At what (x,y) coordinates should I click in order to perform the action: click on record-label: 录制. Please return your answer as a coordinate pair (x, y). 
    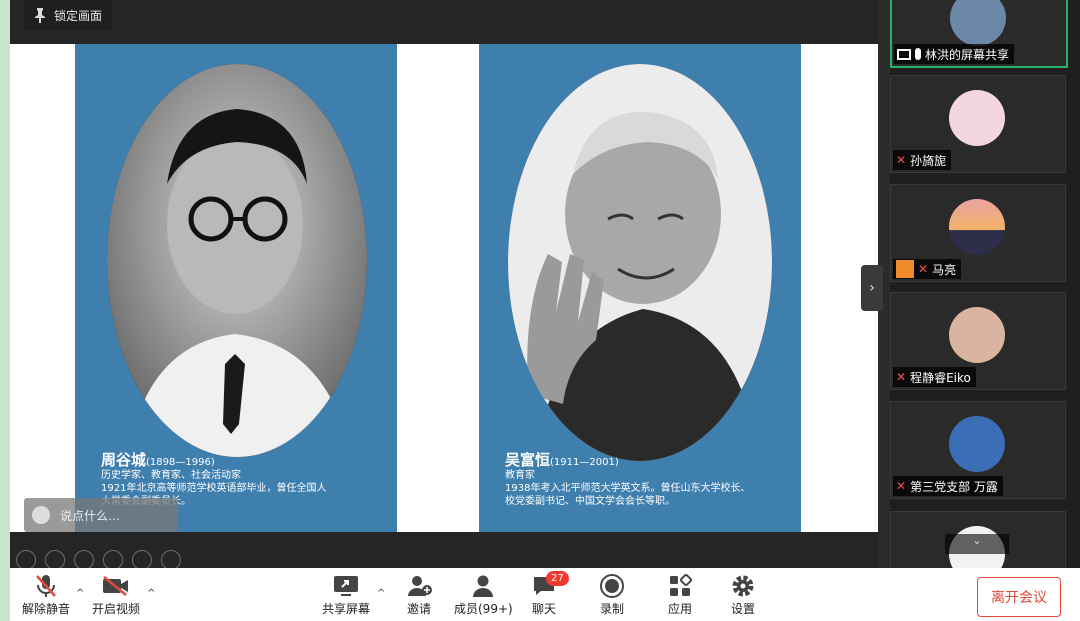
    Looking at the image, I should click on (611, 609).